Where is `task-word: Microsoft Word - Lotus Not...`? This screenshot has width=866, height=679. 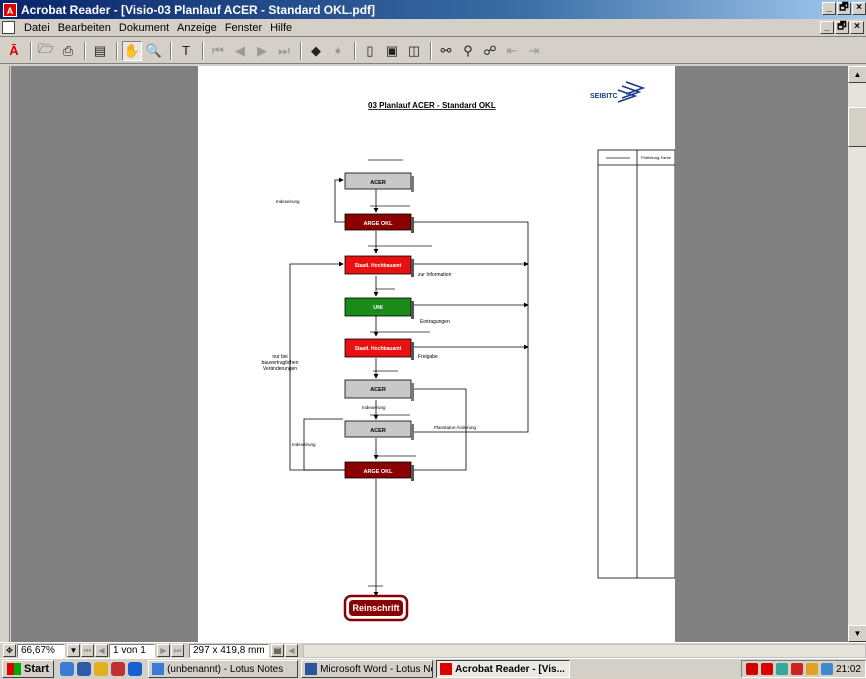
task-word: Microsoft Word - Lotus Not... is located at coordinates (367, 669).